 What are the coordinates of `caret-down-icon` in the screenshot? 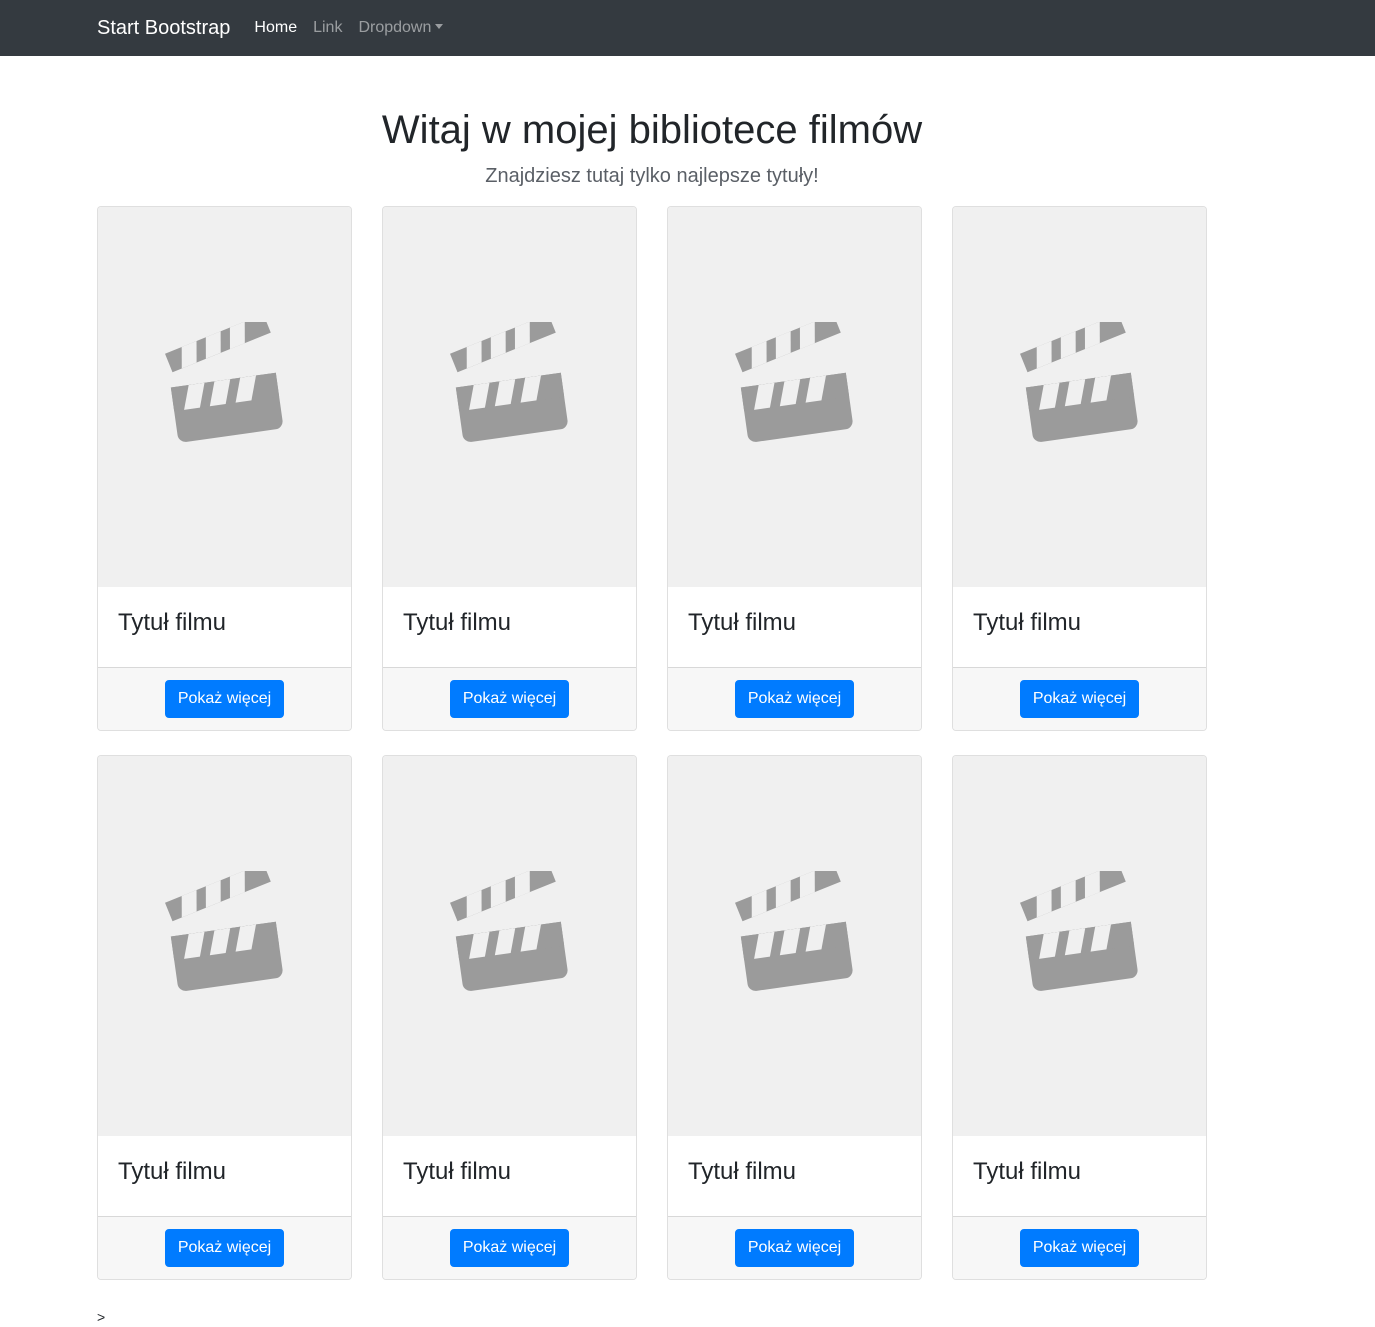 It's located at (439, 26).